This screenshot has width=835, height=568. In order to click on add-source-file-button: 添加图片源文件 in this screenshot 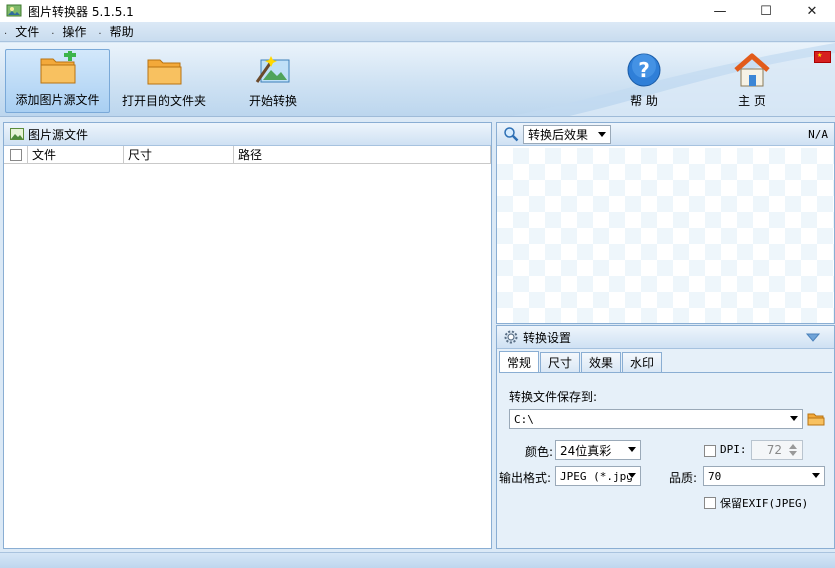, I will do `click(57, 81)`.